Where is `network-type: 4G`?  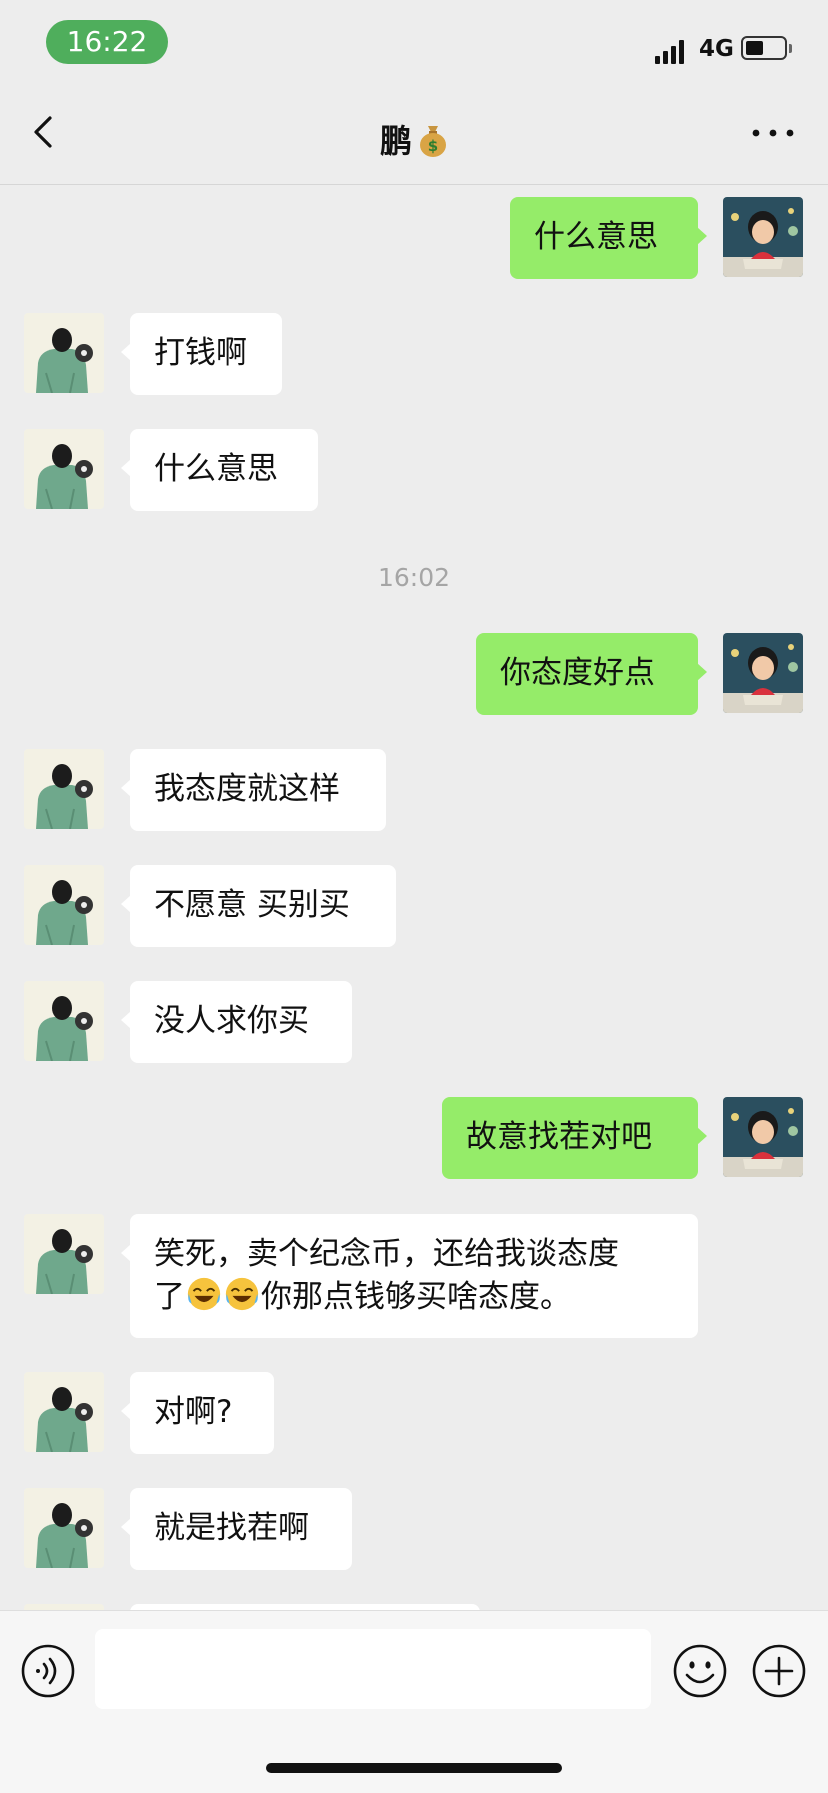
network-type: 4G is located at coordinates (716, 49).